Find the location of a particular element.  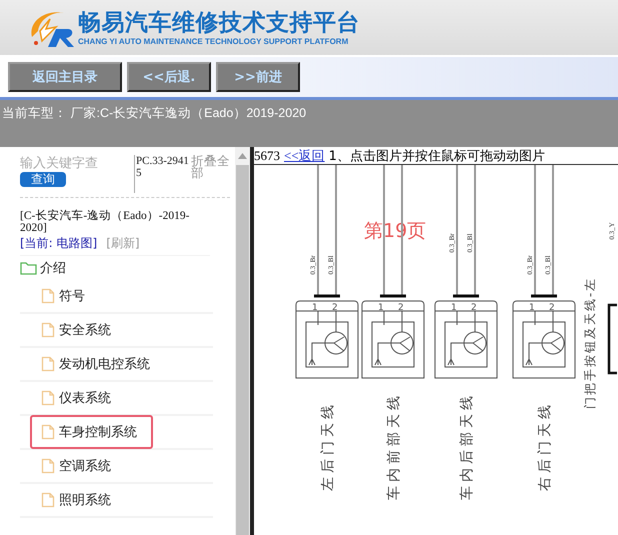

site-title: 畅易汽车维修技术支持平台 is located at coordinates (219, 22).